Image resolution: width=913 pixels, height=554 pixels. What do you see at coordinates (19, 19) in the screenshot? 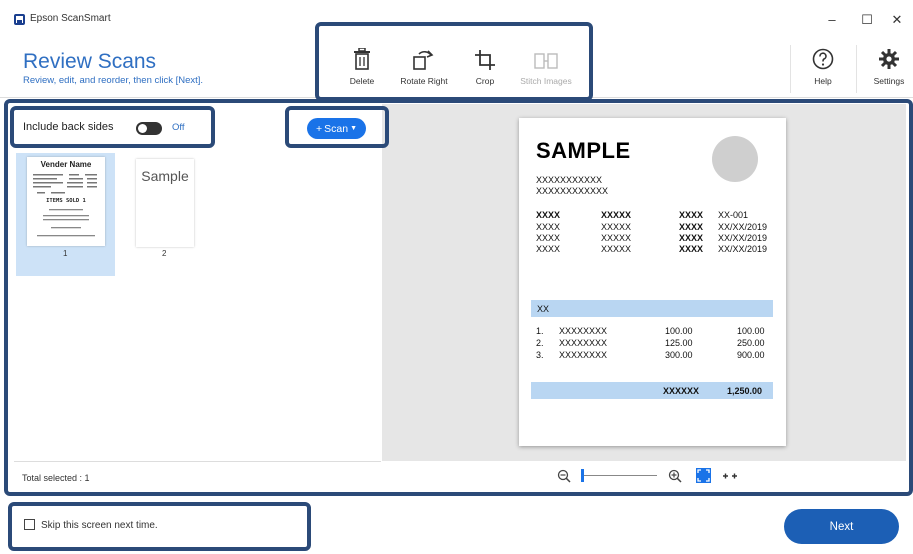
I see `app-logo-icon` at bounding box center [19, 19].